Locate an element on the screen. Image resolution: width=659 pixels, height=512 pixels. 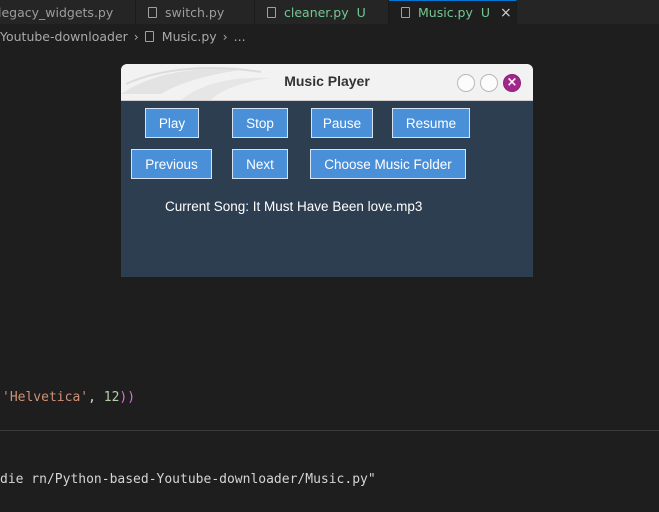
breadcrumb-folder: Youtube-downloader is located at coordinates (64, 36).